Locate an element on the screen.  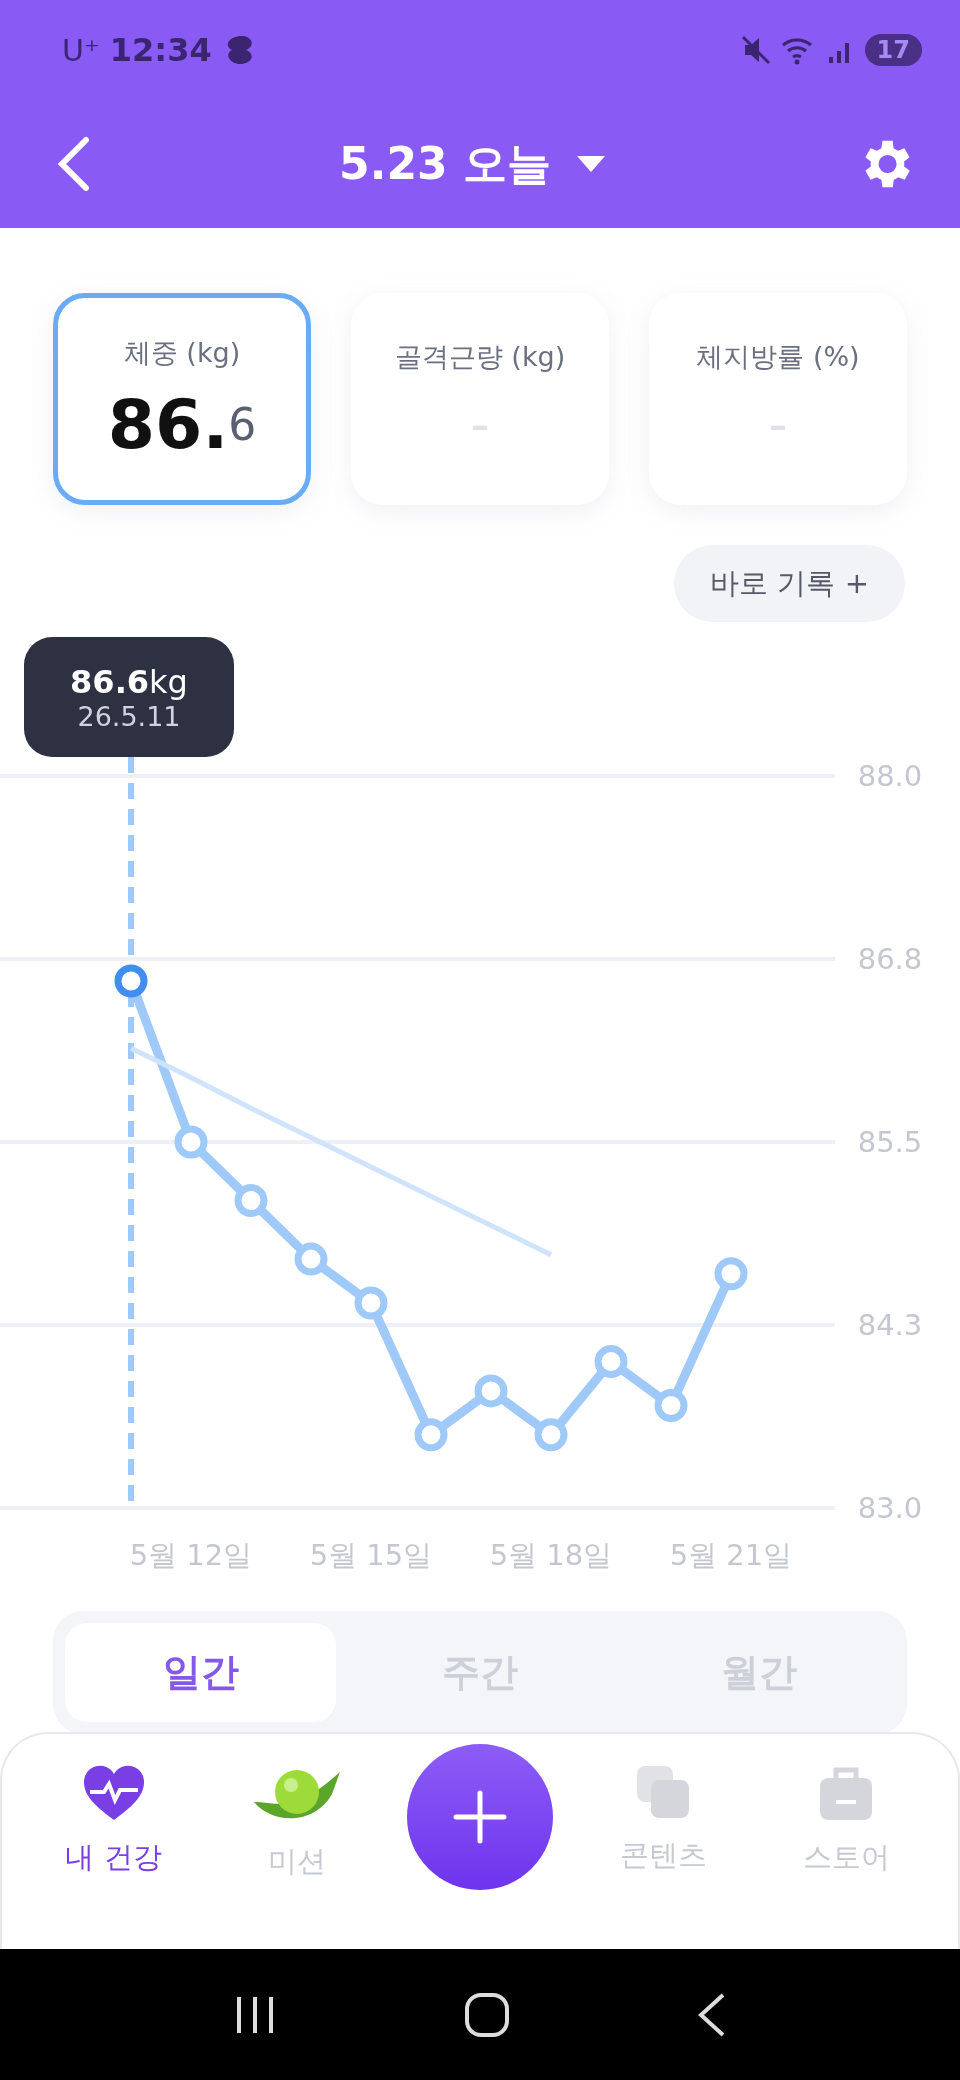
heart-pulse-icon is located at coordinates (113, 1793).